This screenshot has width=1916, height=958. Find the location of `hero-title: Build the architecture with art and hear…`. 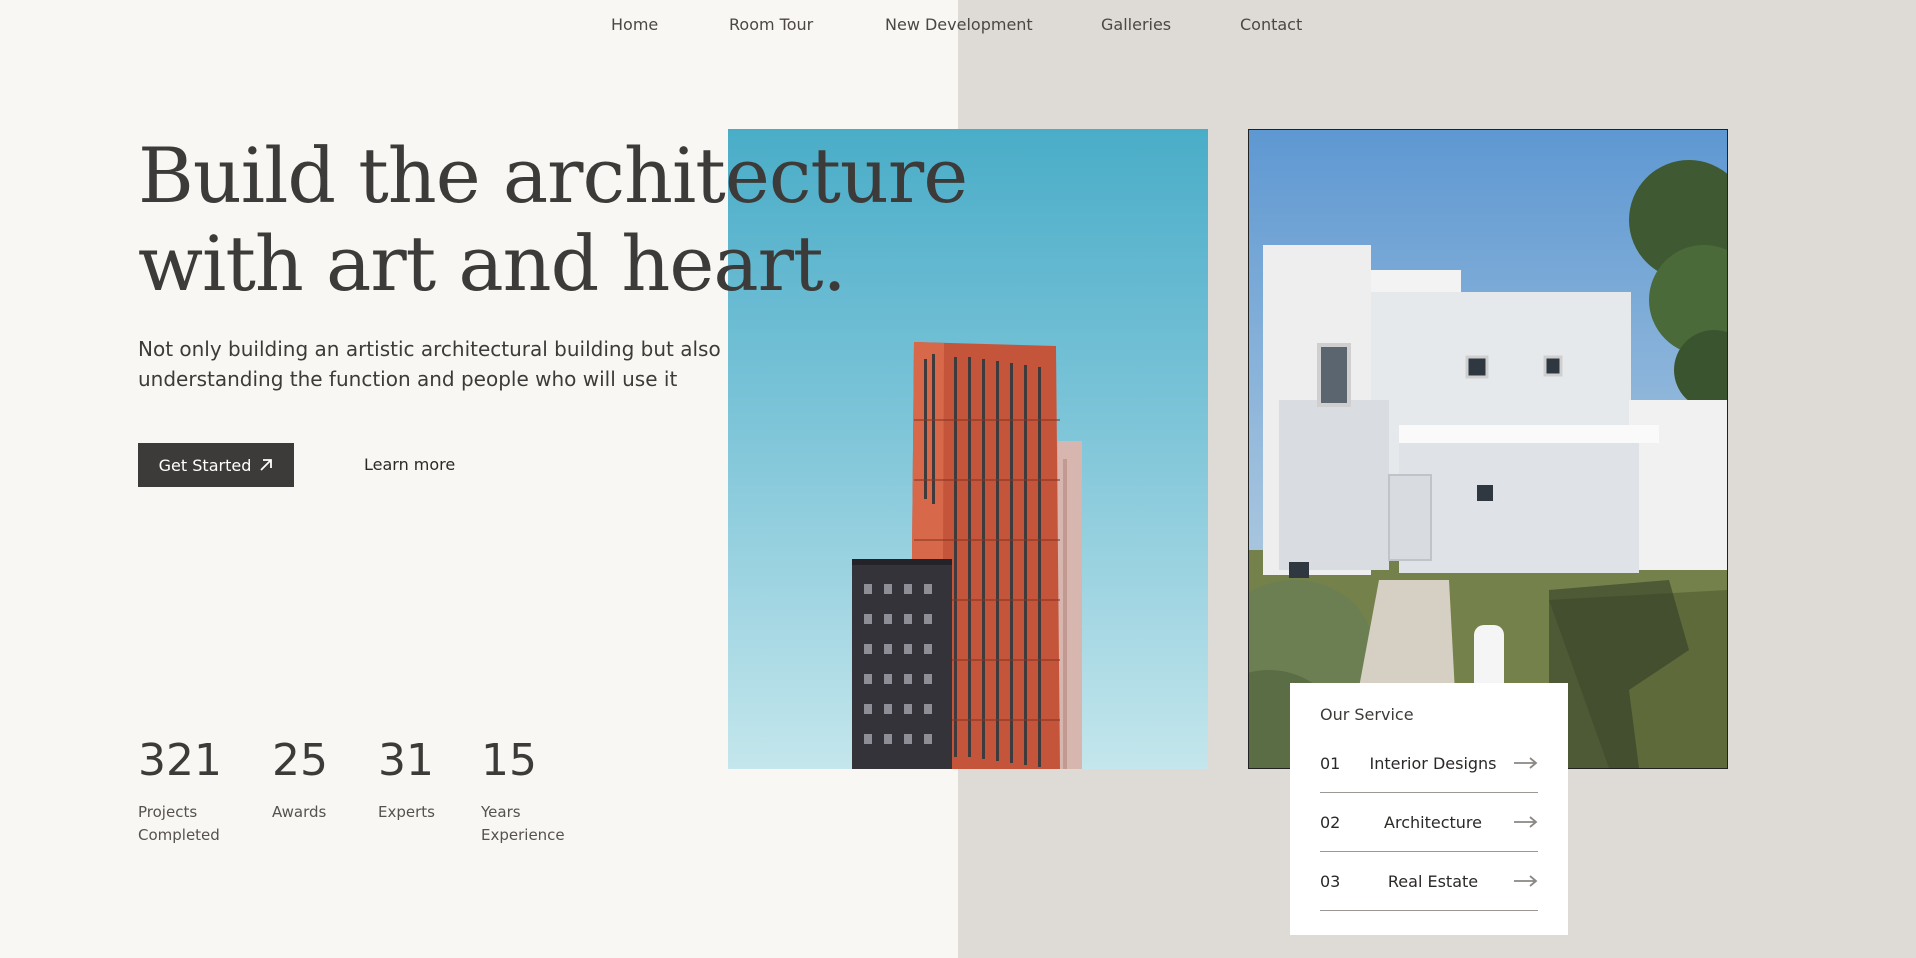

hero-title: Build the architecture with art and hear… is located at coordinates (588, 220).